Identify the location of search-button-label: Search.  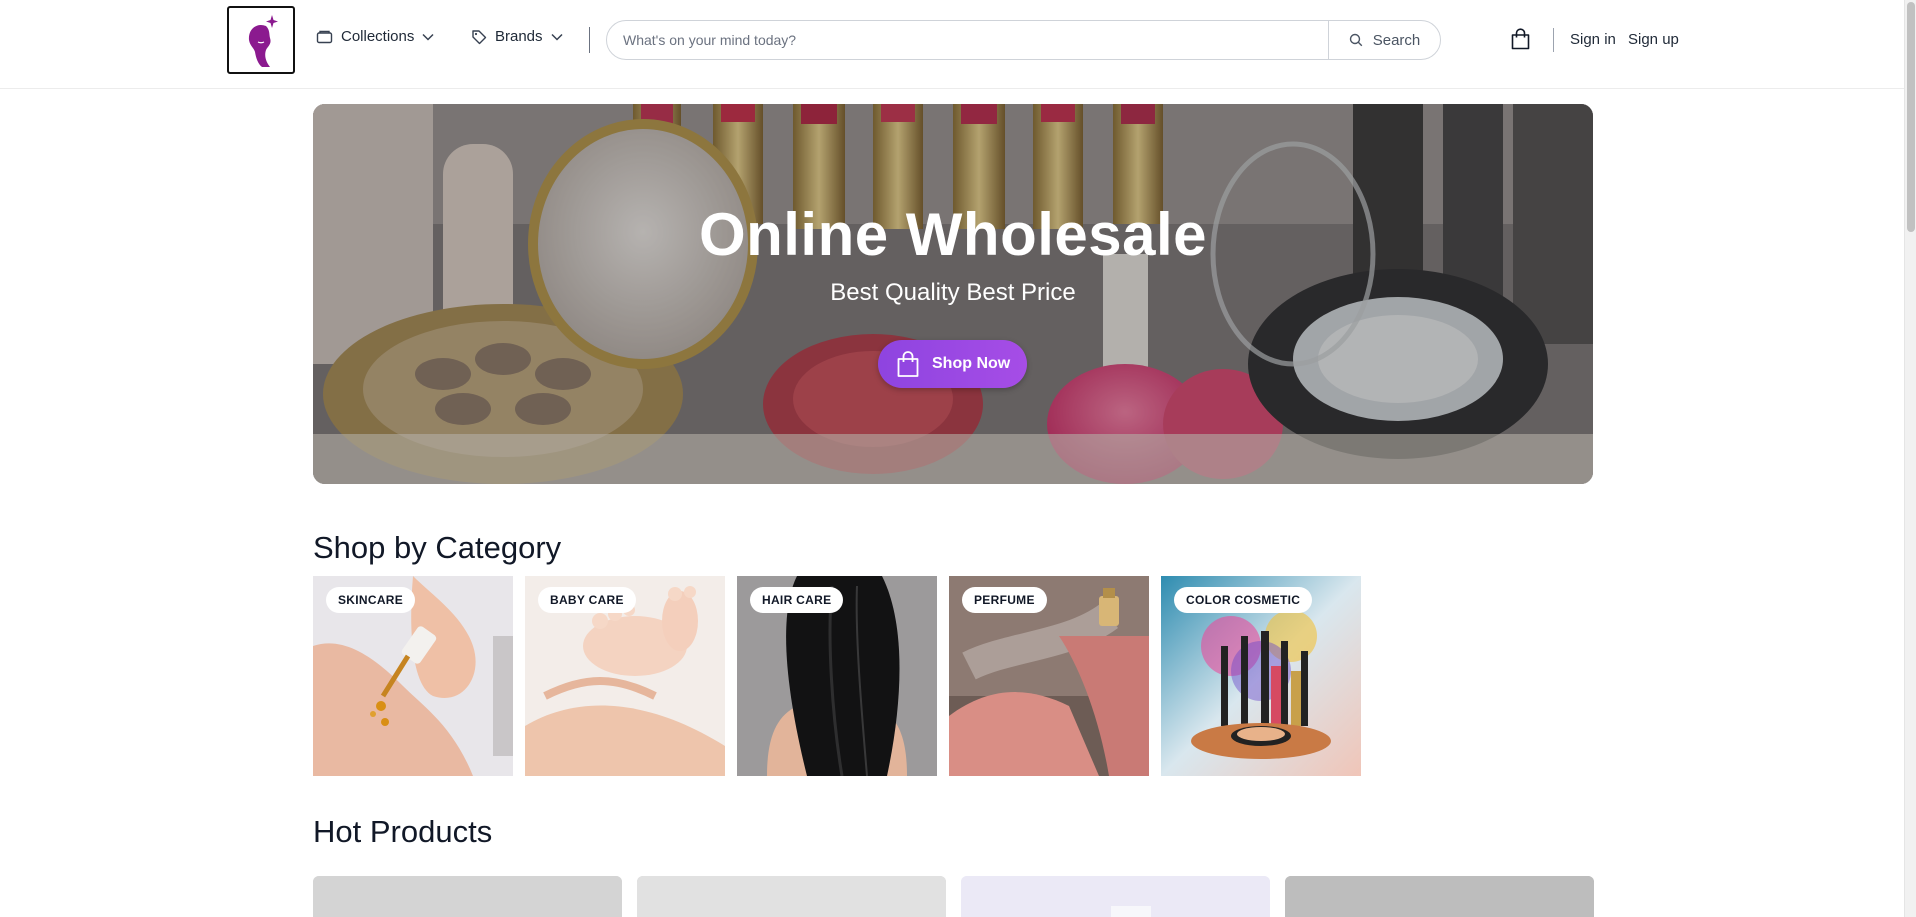
(1396, 40).